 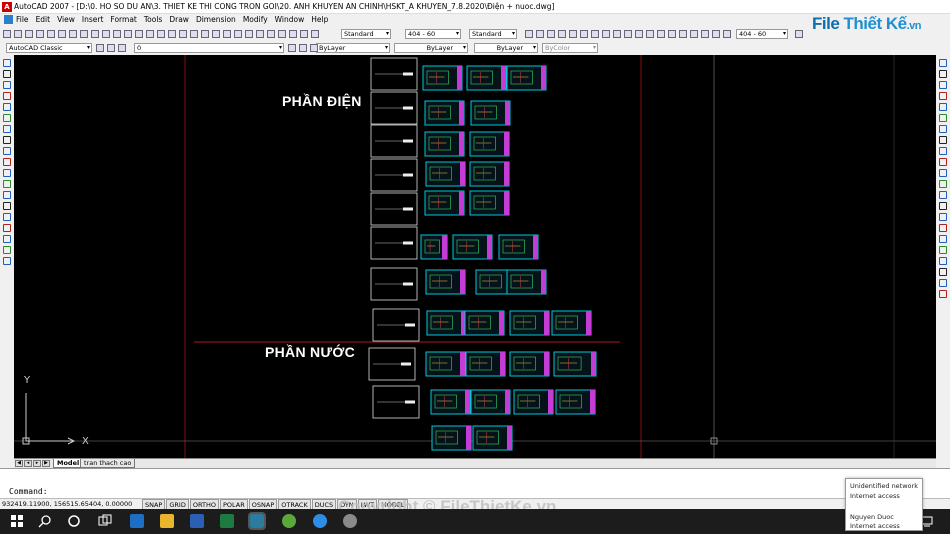 I want to click on excel-icon, so click(x=227, y=521).